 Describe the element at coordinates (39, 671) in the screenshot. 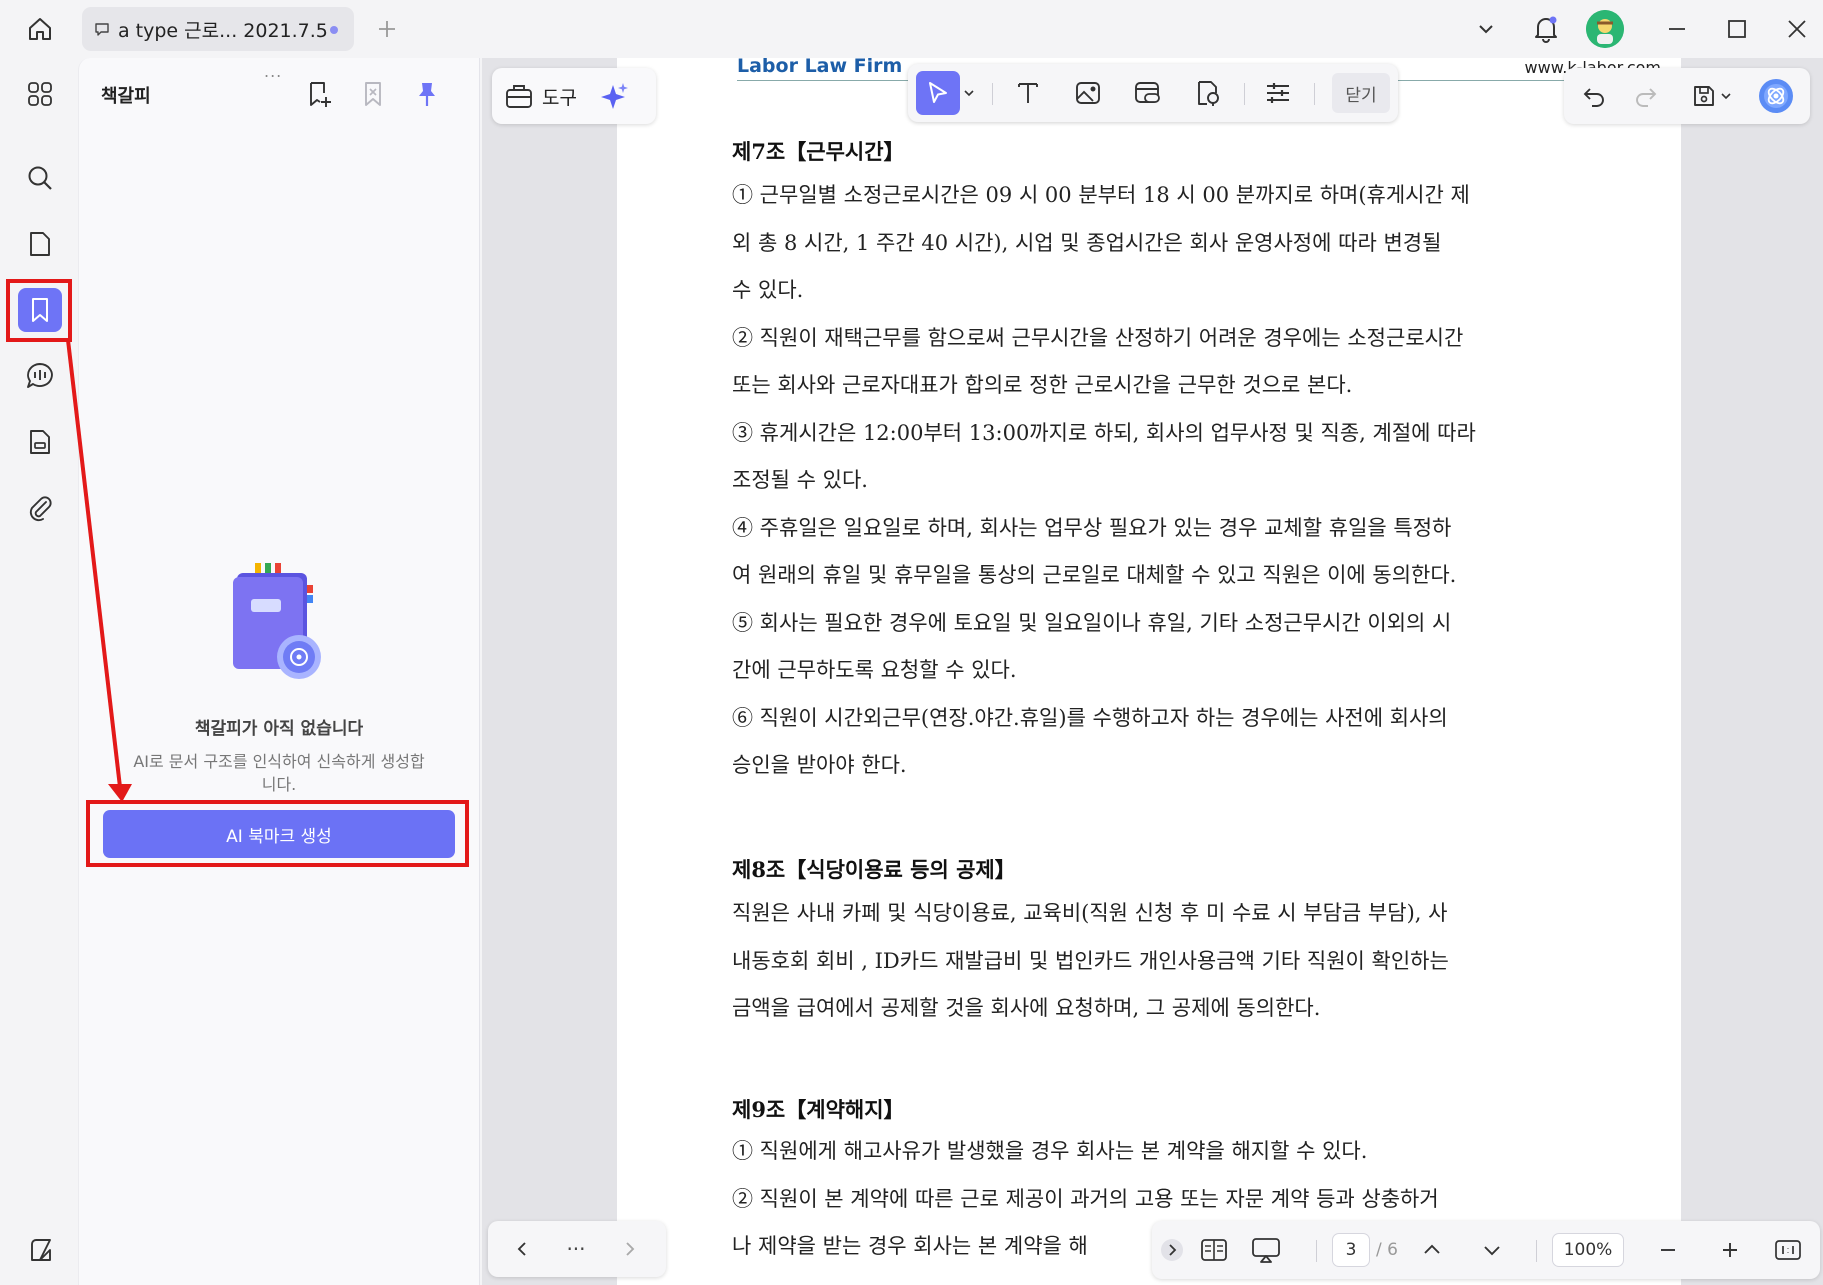

I see `sidebar-rail` at that location.